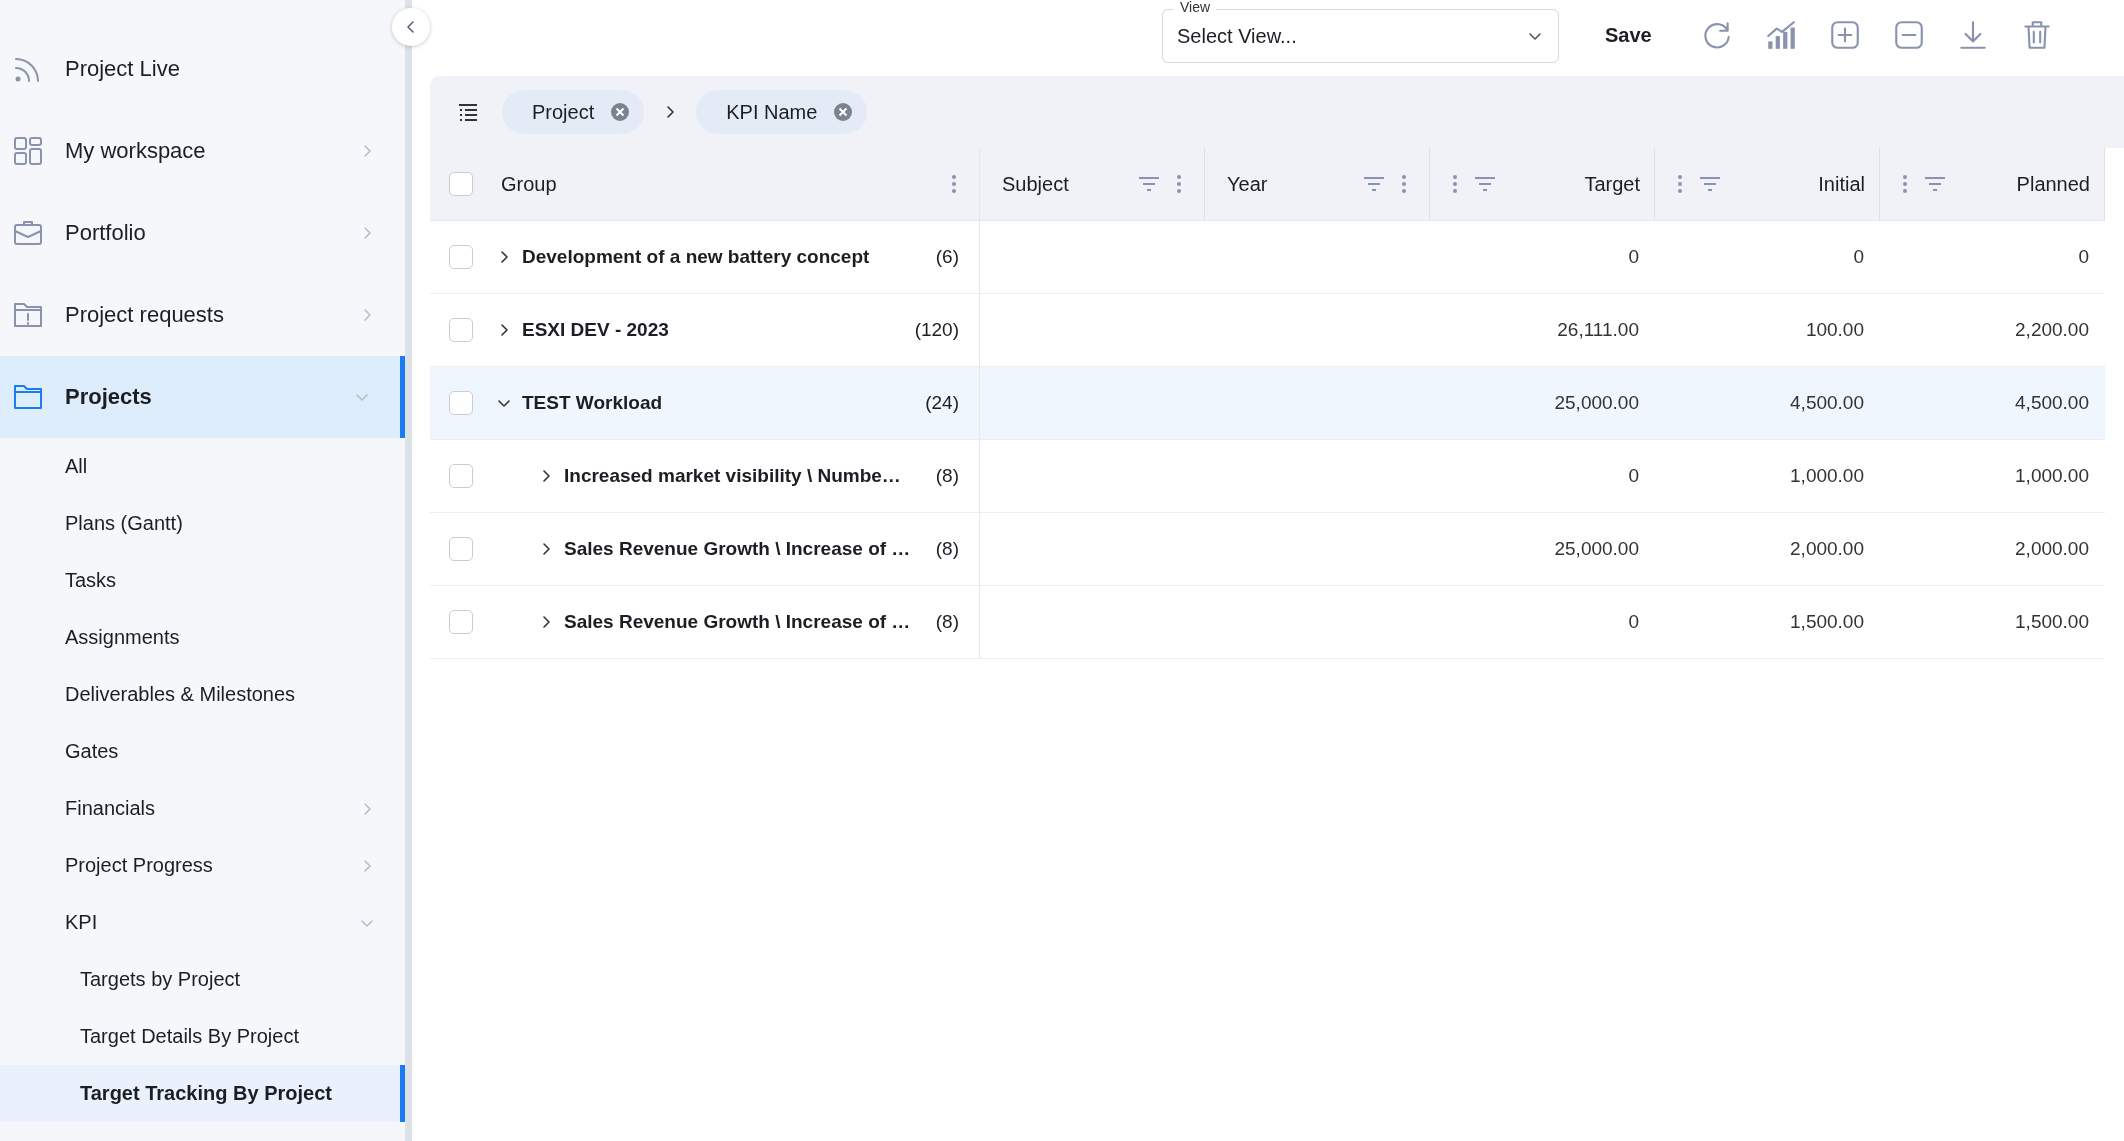 The image size is (2124, 1141). I want to click on sidebar-item: Target Details By Project, so click(202, 1036).